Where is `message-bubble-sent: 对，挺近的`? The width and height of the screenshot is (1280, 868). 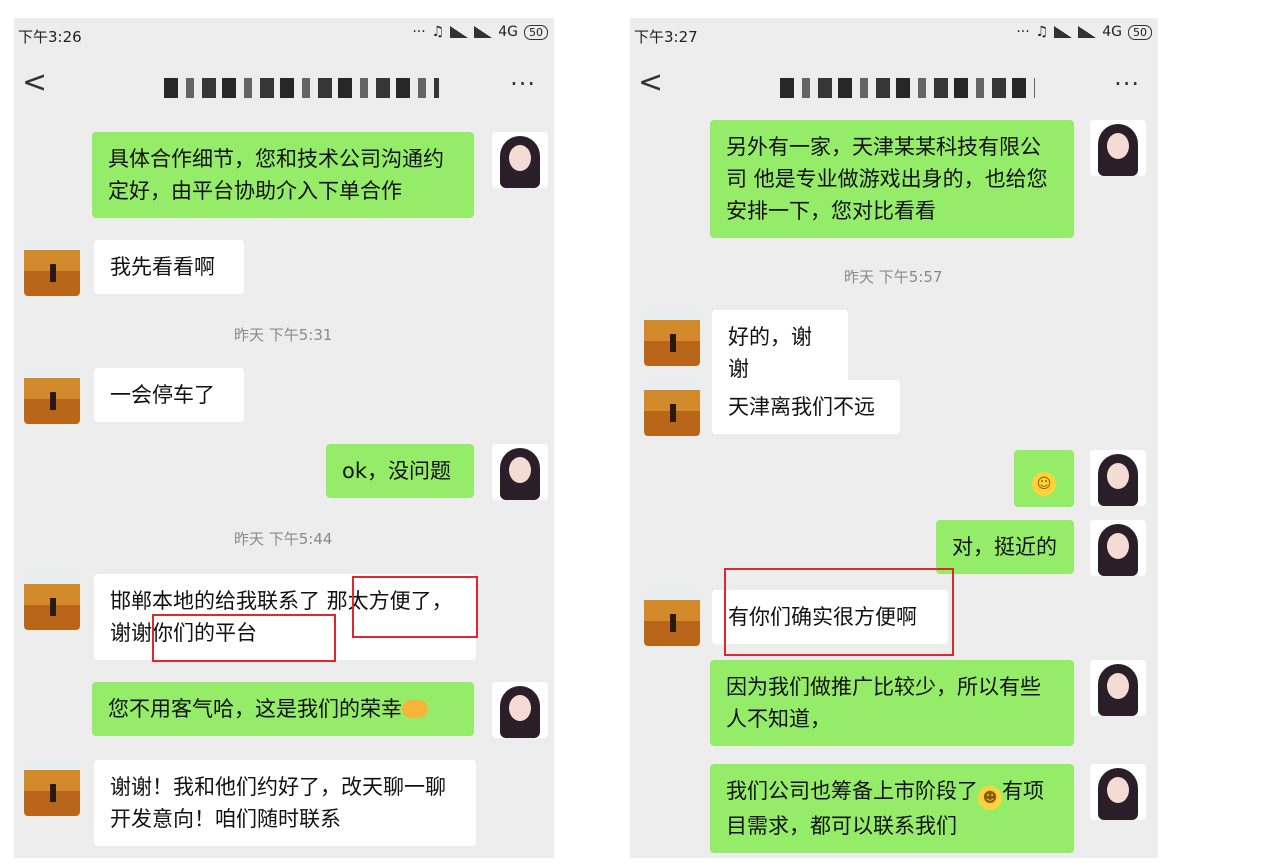 message-bubble-sent: 对，挺近的 is located at coordinates (1005, 547).